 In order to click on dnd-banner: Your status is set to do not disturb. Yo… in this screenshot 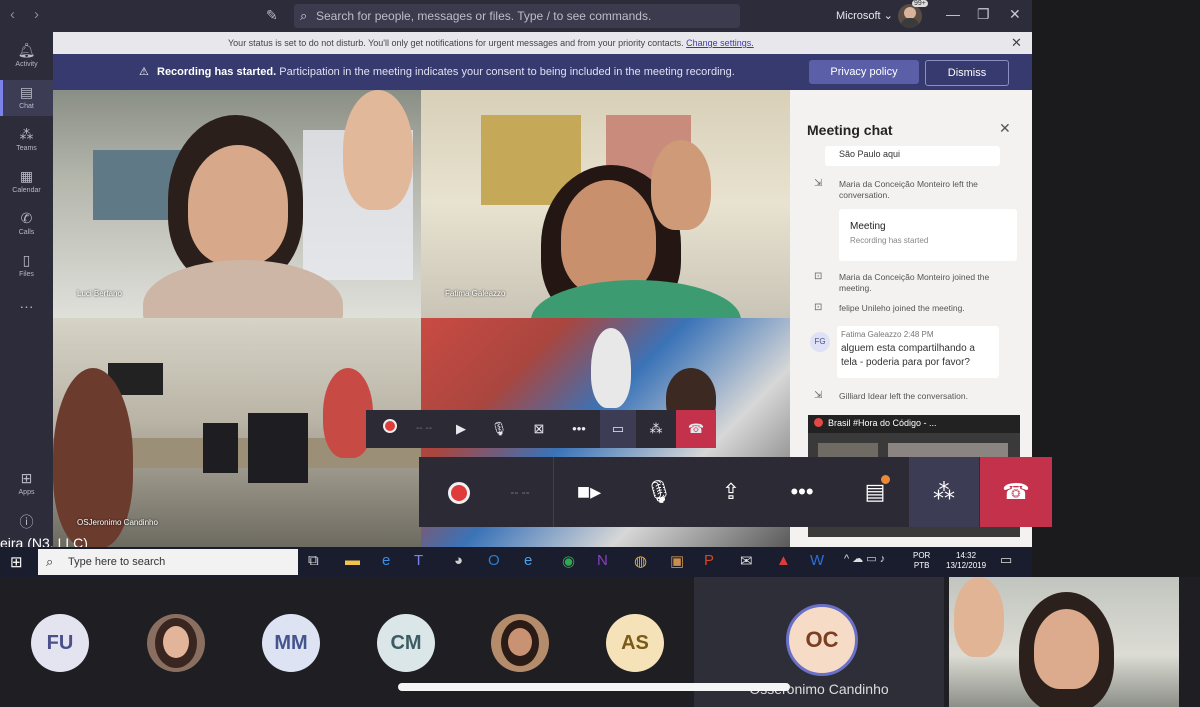, I will do `click(542, 43)`.